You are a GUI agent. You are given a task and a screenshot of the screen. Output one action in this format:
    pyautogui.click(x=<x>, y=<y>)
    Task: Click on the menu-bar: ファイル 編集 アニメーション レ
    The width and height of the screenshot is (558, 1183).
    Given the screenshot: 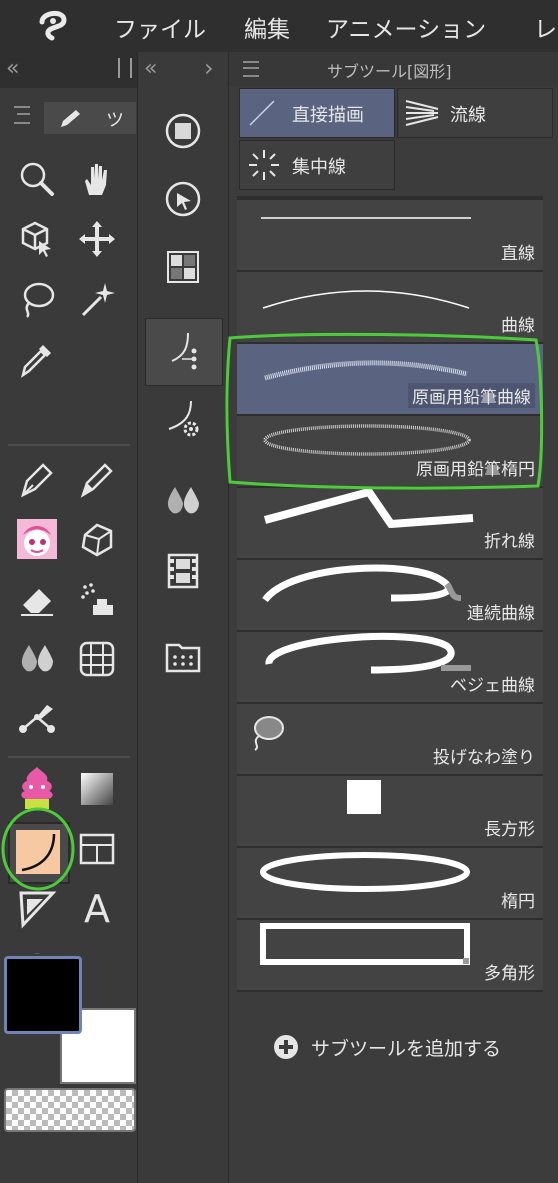 What is the action you would take?
    pyautogui.click(x=279, y=26)
    